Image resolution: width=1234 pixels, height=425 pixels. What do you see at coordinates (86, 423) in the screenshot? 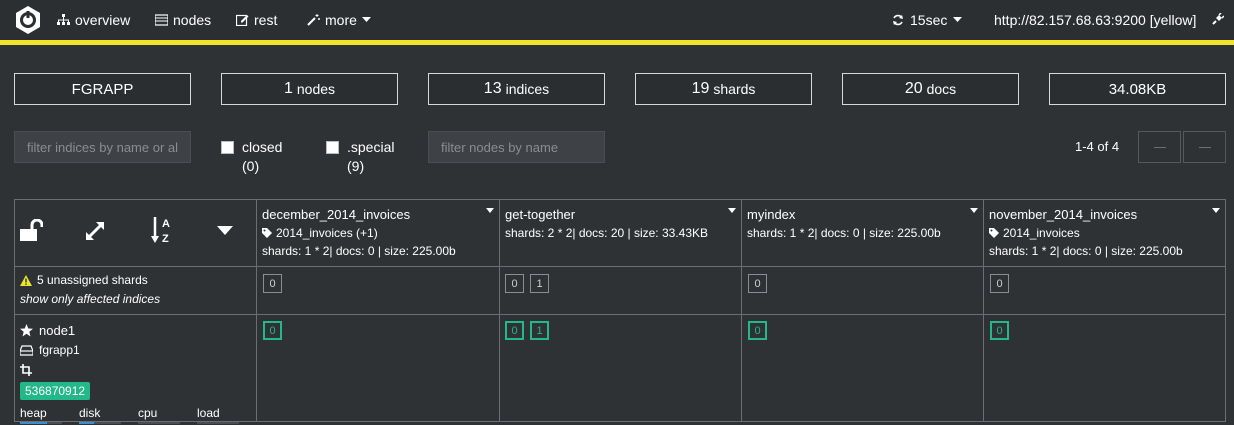
I see `disk-meter-fill` at bounding box center [86, 423].